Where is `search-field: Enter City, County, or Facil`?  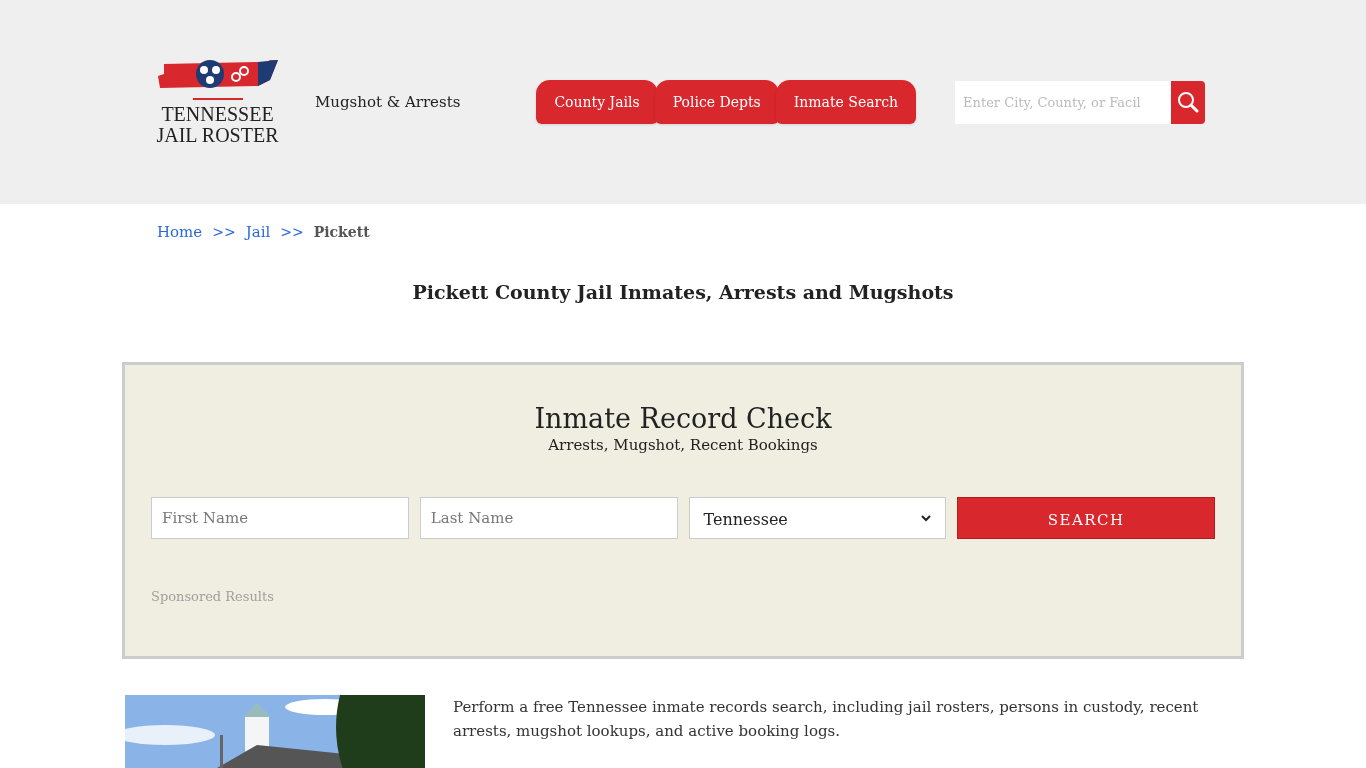 search-field: Enter City, County, or Facil is located at coordinates (1063, 102).